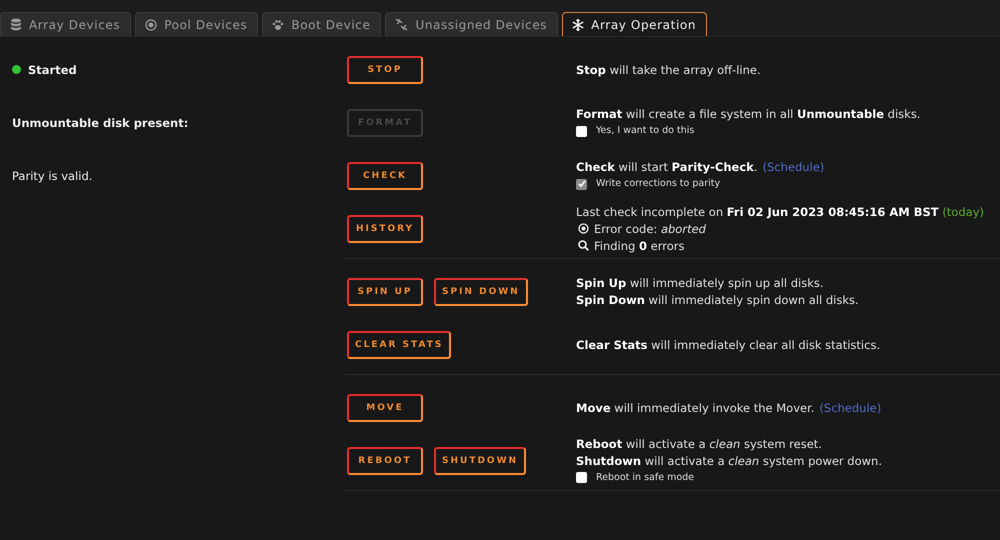  What do you see at coordinates (385, 228) in the screenshot?
I see `action-button: HISTORY` at bounding box center [385, 228].